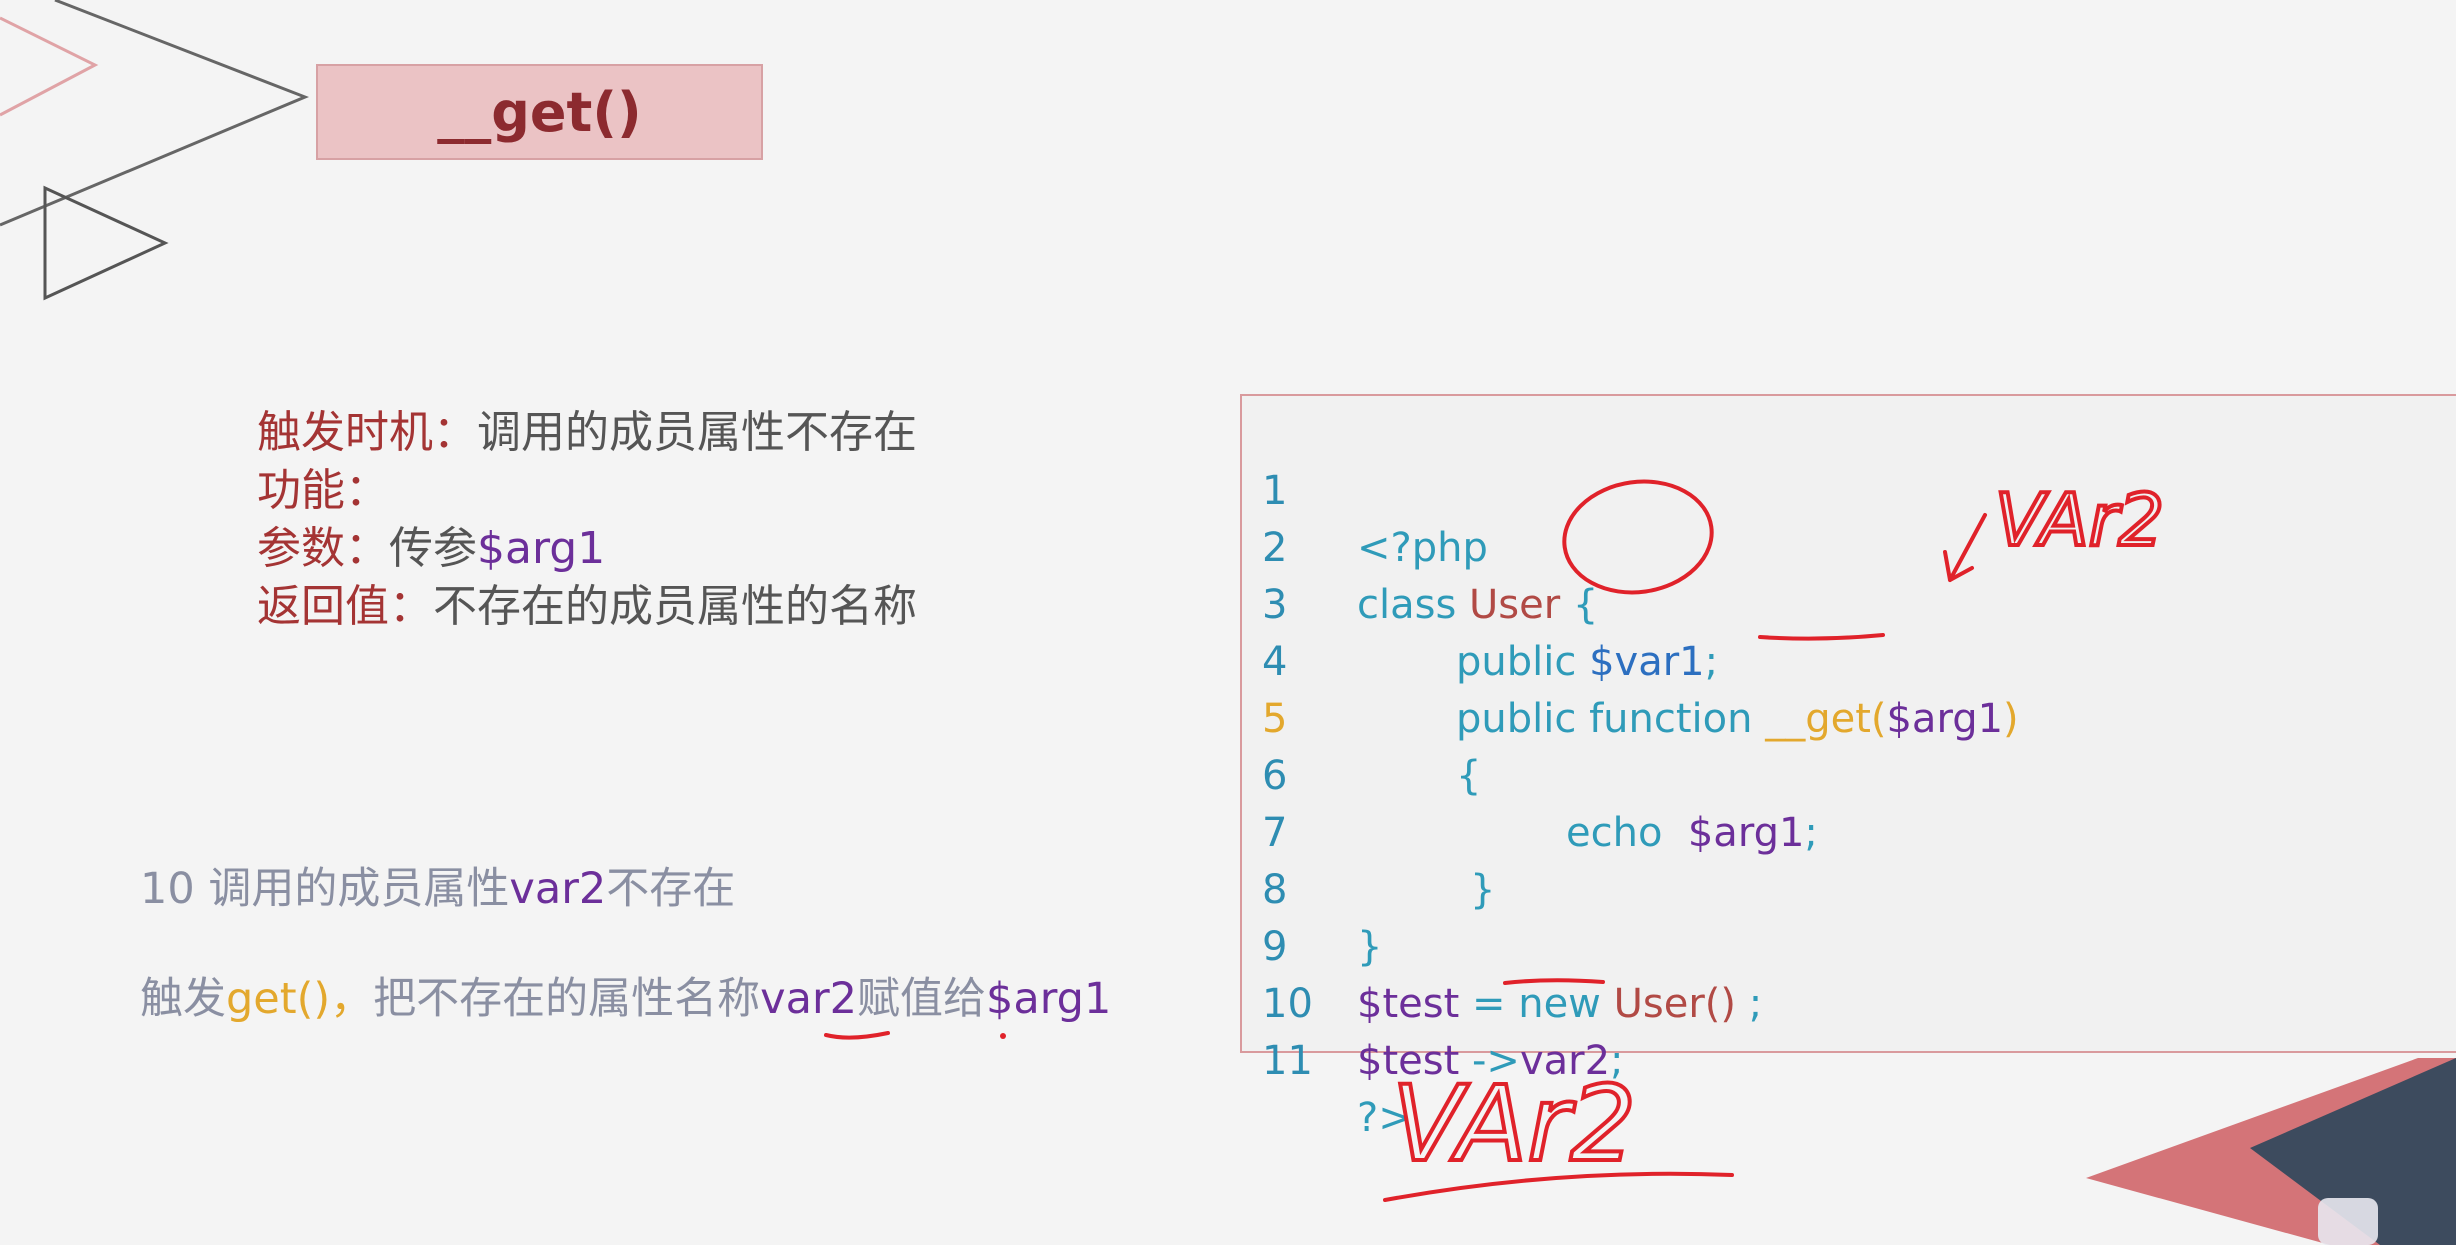 The height and width of the screenshot is (1245, 2456). What do you see at coordinates (183, 999) in the screenshot?
I see `note2-prefix: 触发` at bounding box center [183, 999].